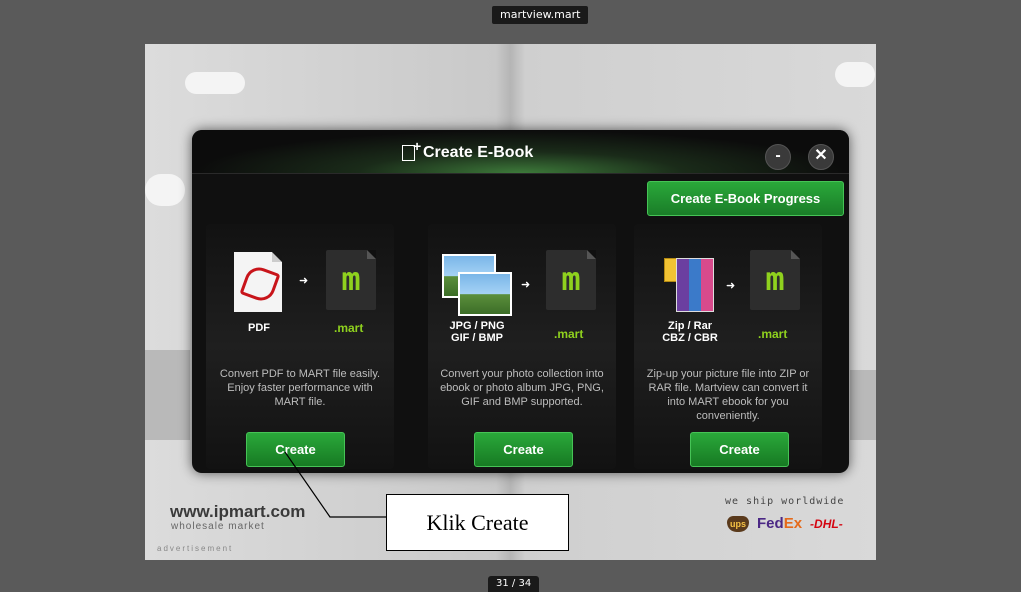 The image size is (1021, 592). I want to click on create-archive-button: Create, so click(739, 449).